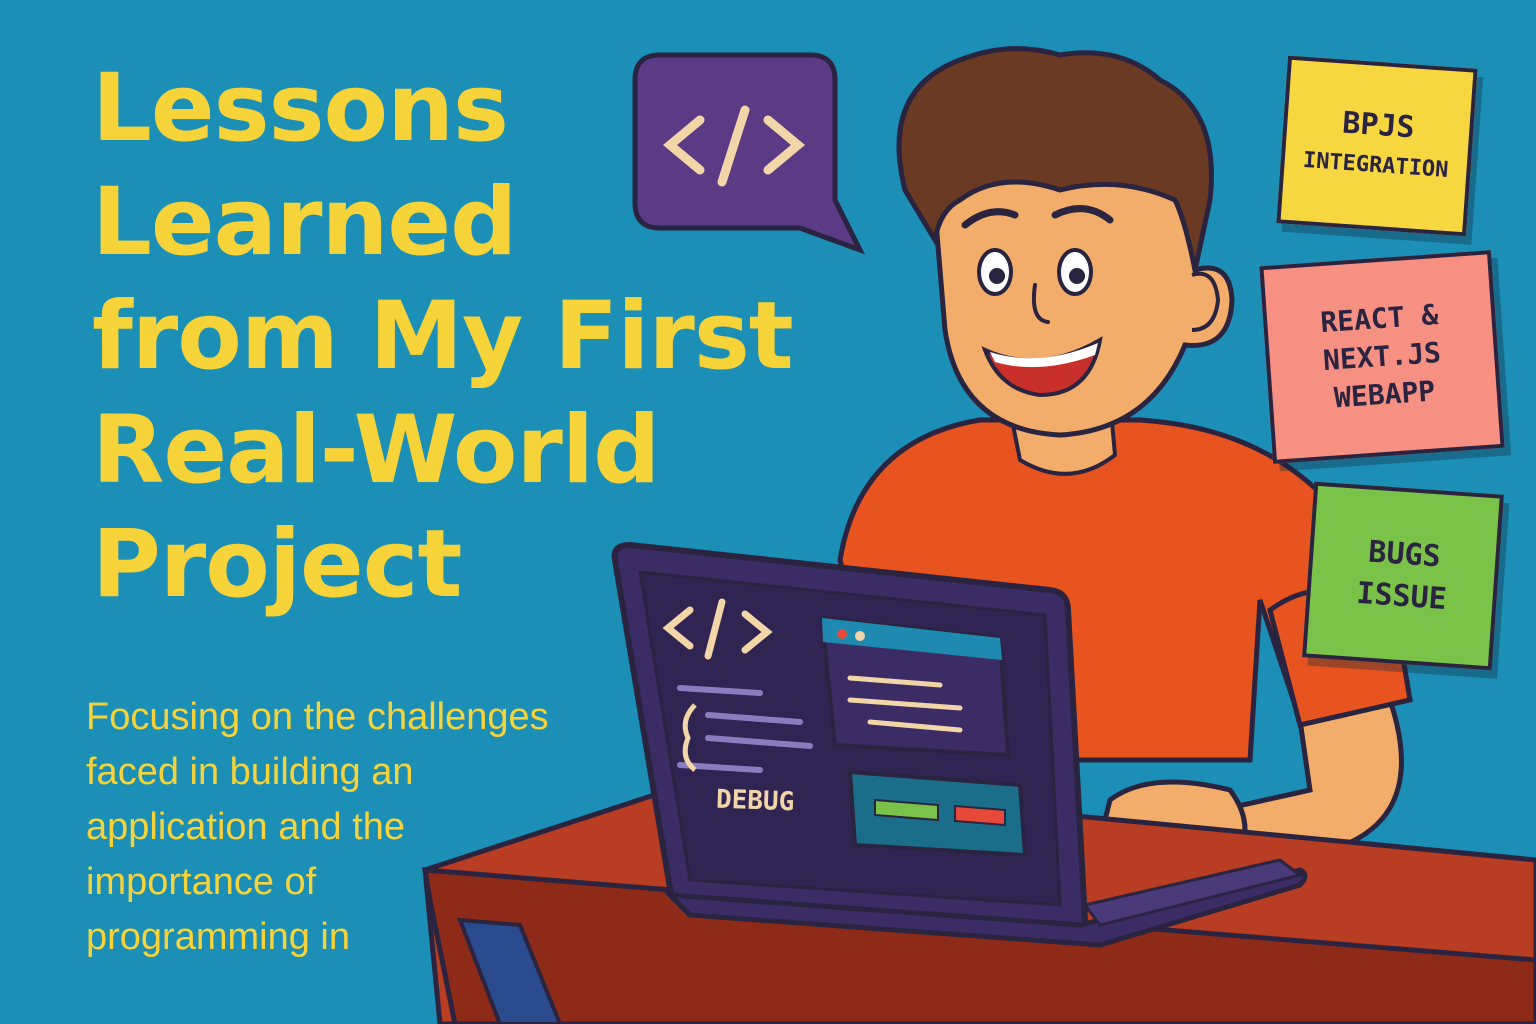 The height and width of the screenshot is (1024, 1536). I want to click on subtitle-line: importance of, so click(201, 882).